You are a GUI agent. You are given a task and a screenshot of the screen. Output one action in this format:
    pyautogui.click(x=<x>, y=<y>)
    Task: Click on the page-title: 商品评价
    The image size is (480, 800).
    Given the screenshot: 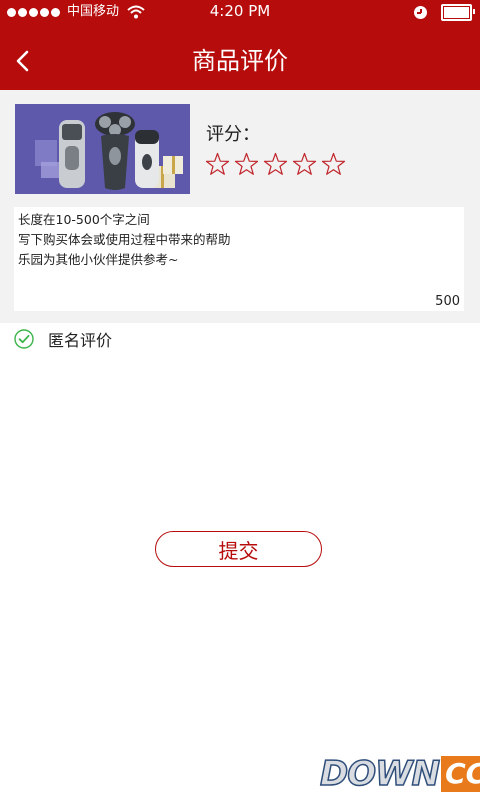 What is the action you would take?
    pyautogui.click(x=240, y=61)
    